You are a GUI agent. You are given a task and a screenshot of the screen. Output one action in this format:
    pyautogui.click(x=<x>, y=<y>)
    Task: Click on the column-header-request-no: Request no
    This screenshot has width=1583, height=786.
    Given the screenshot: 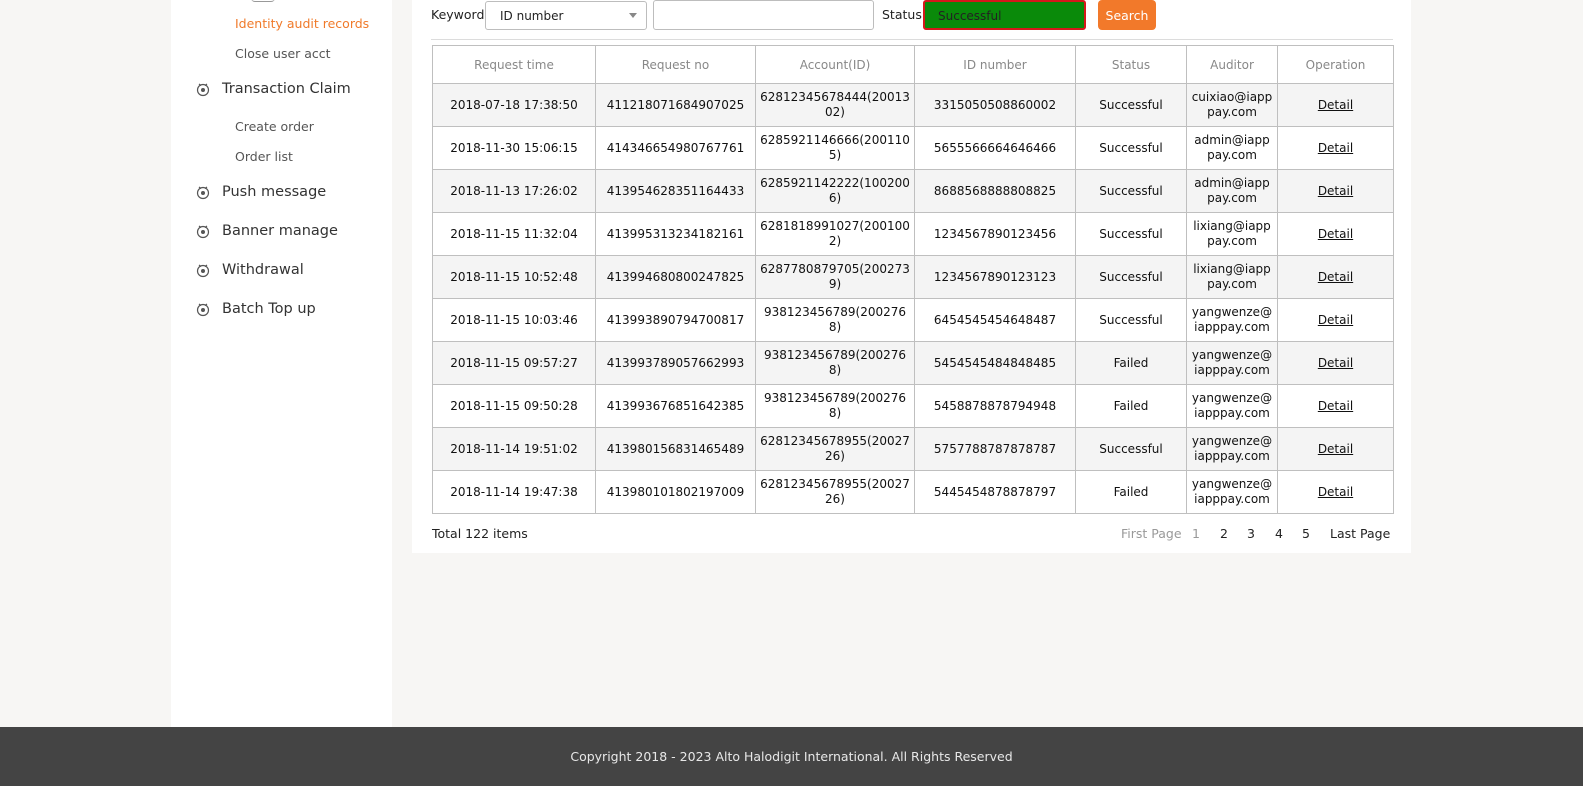 What is the action you would take?
    pyautogui.click(x=675, y=64)
    